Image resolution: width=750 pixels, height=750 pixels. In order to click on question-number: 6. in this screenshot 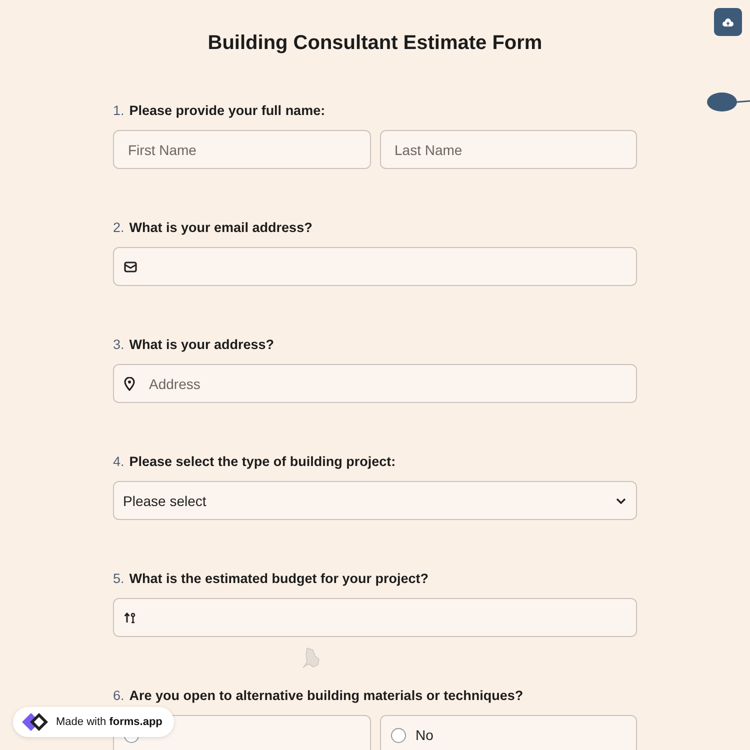, I will do `click(118, 695)`.